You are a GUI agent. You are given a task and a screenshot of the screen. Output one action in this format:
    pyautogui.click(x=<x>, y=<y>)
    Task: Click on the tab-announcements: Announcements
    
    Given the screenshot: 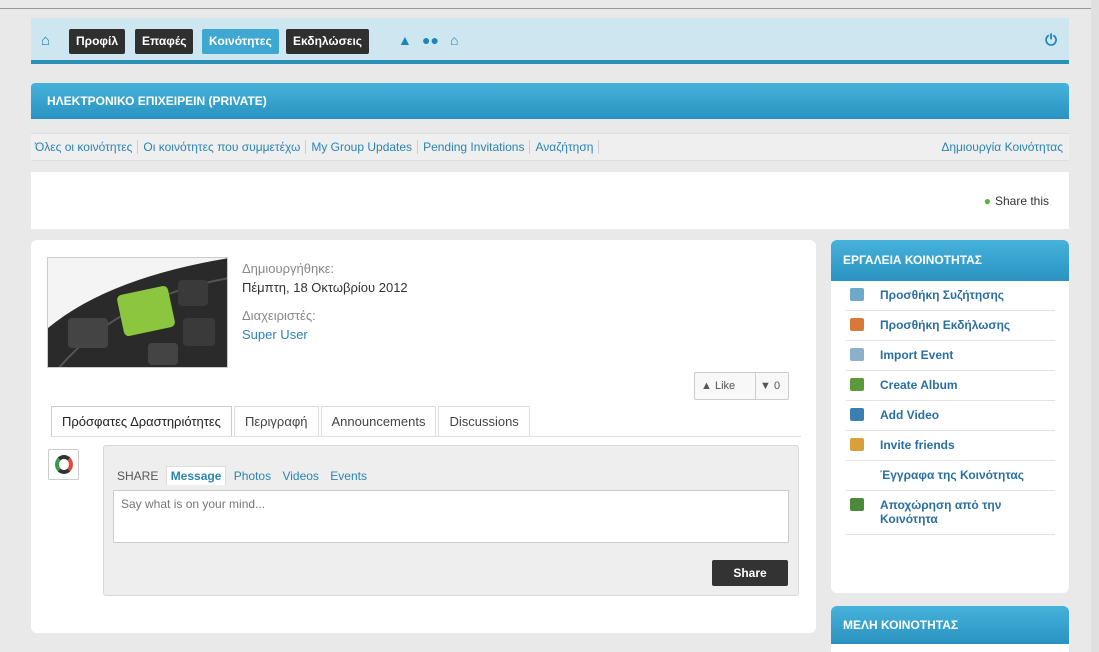 What is the action you would take?
    pyautogui.click(x=378, y=421)
    